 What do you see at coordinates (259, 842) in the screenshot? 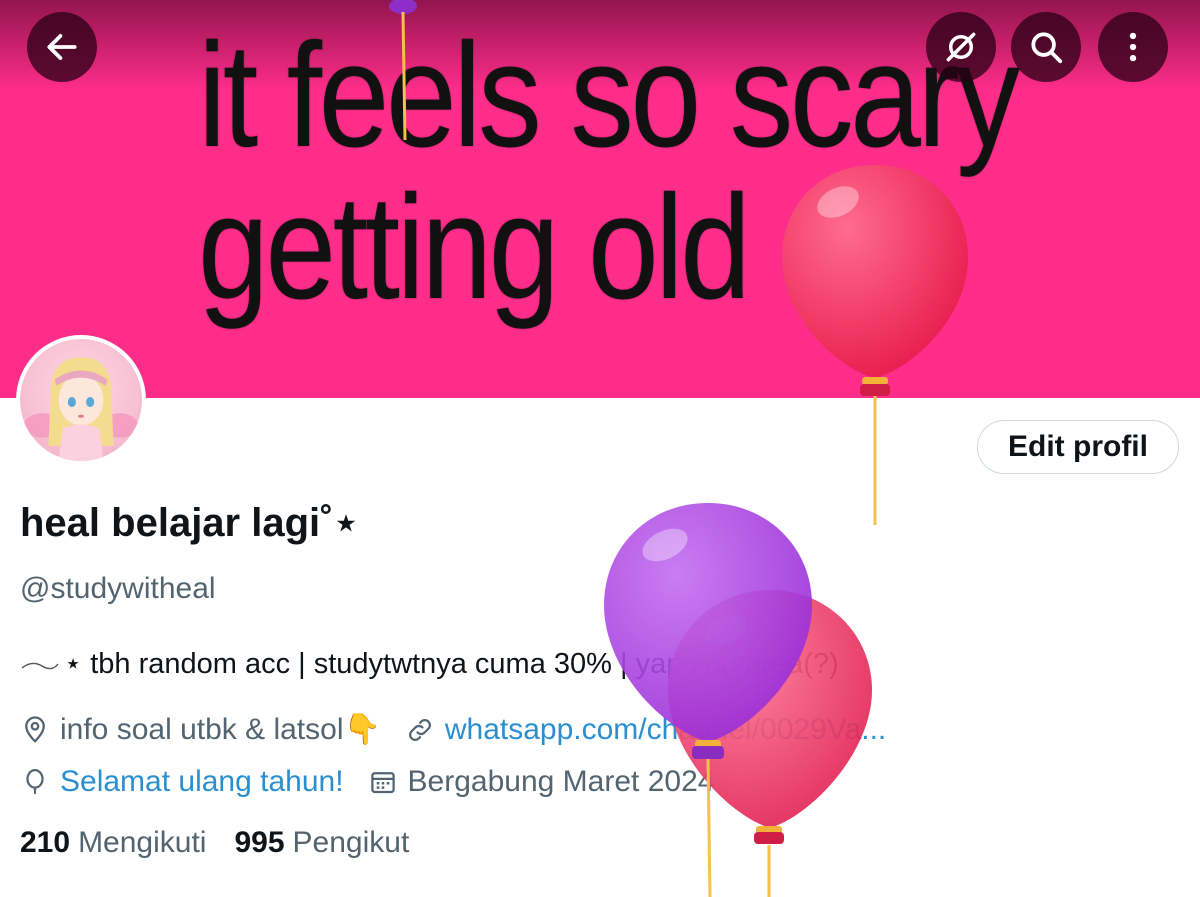
I see `followers-count: 995` at bounding box center [259, 842].